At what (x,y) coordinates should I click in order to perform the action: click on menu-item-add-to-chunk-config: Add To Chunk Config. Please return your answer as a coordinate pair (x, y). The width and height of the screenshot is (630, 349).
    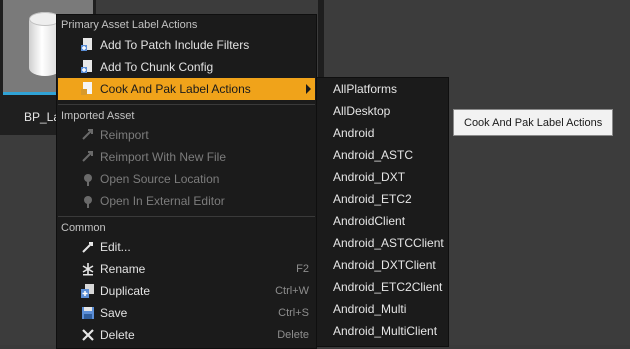
    Looking at the image, I should click on (186, 67).